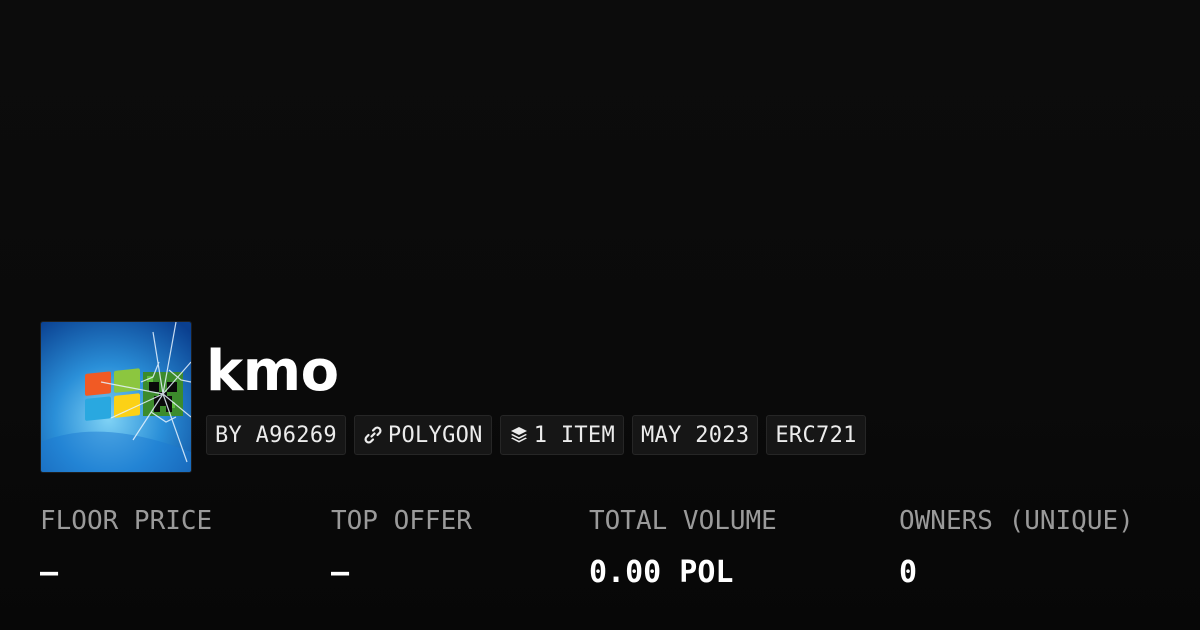 This screenshot has width=1200, height=630. I want to click on layers-icon, so click(518, 435).